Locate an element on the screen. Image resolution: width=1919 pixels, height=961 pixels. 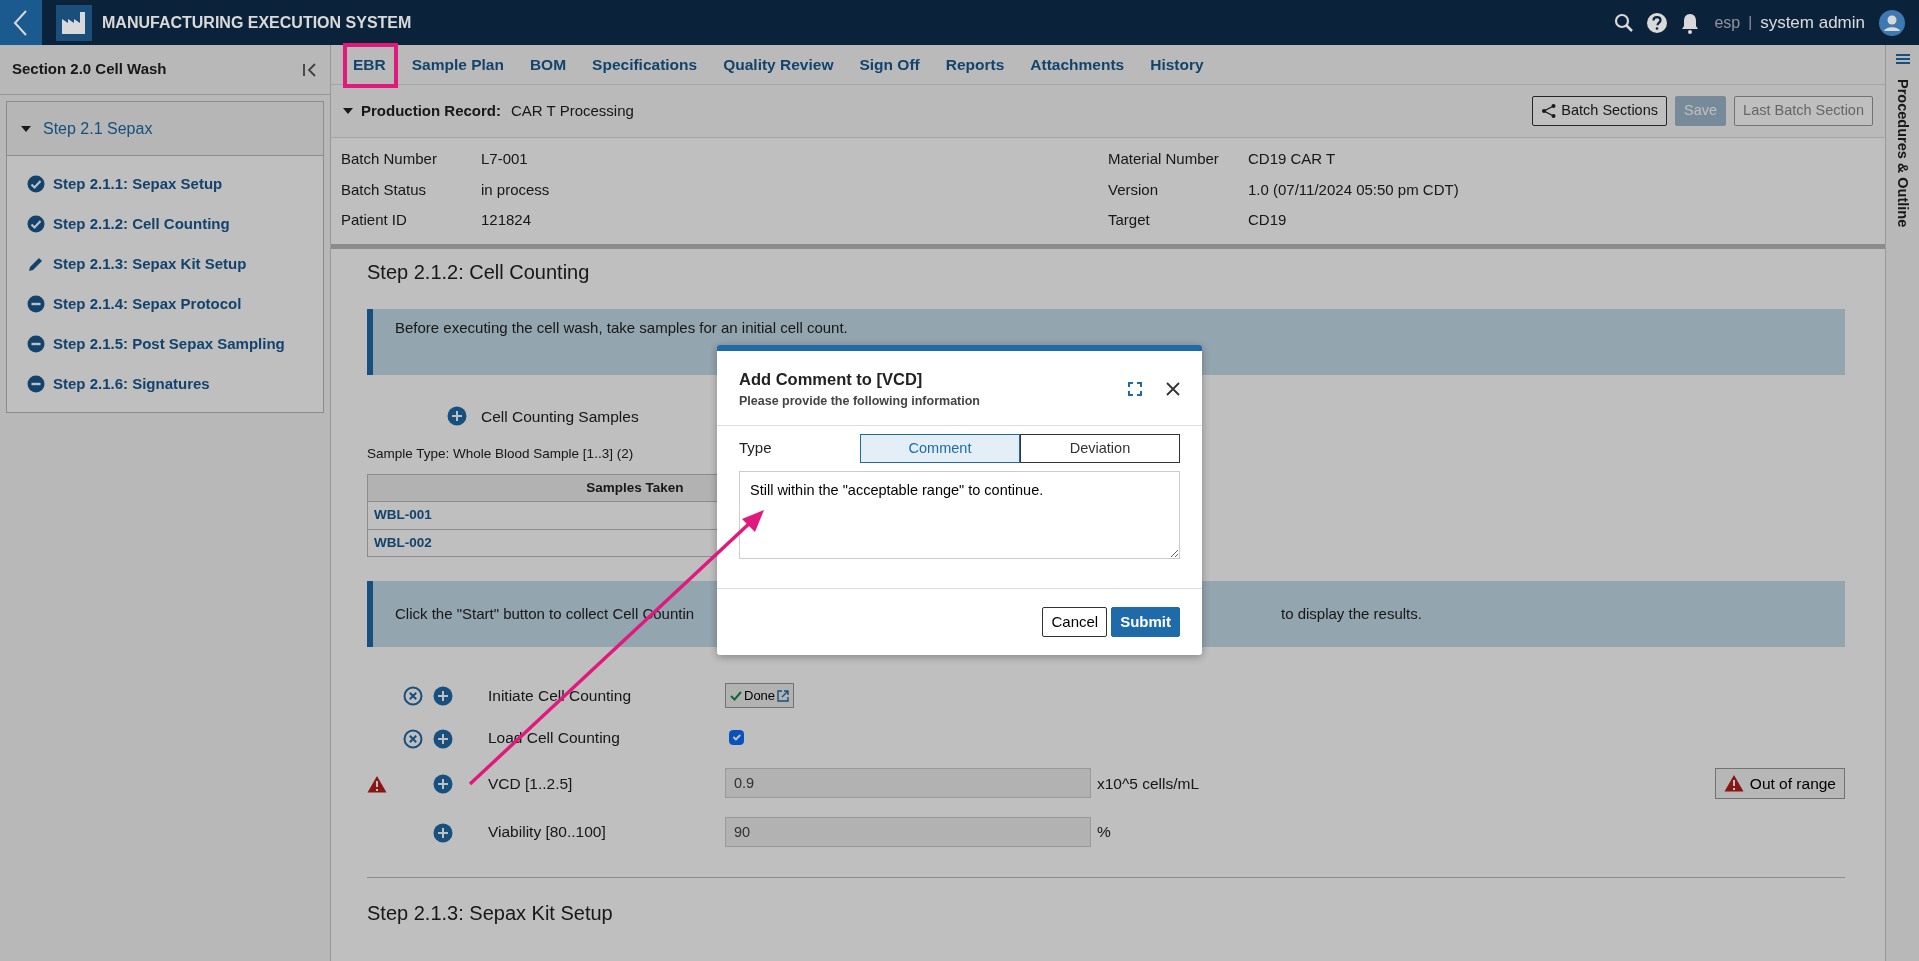
info-label: Target is located at coordinates (1129, 220).